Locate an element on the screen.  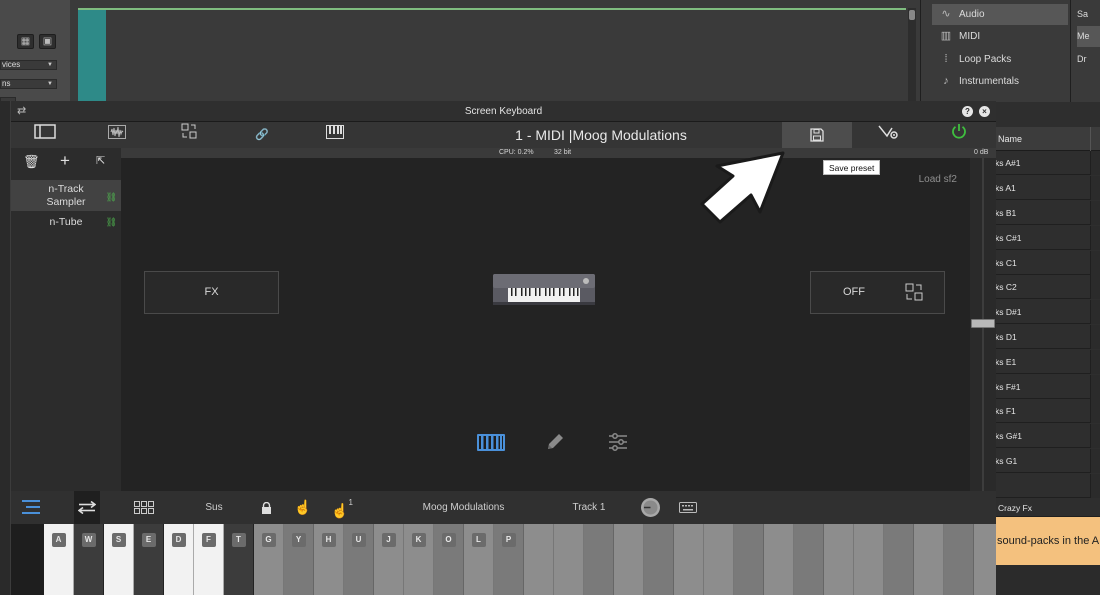
load-sf2-button: Load sf2 is located at coordinates (938, 179).